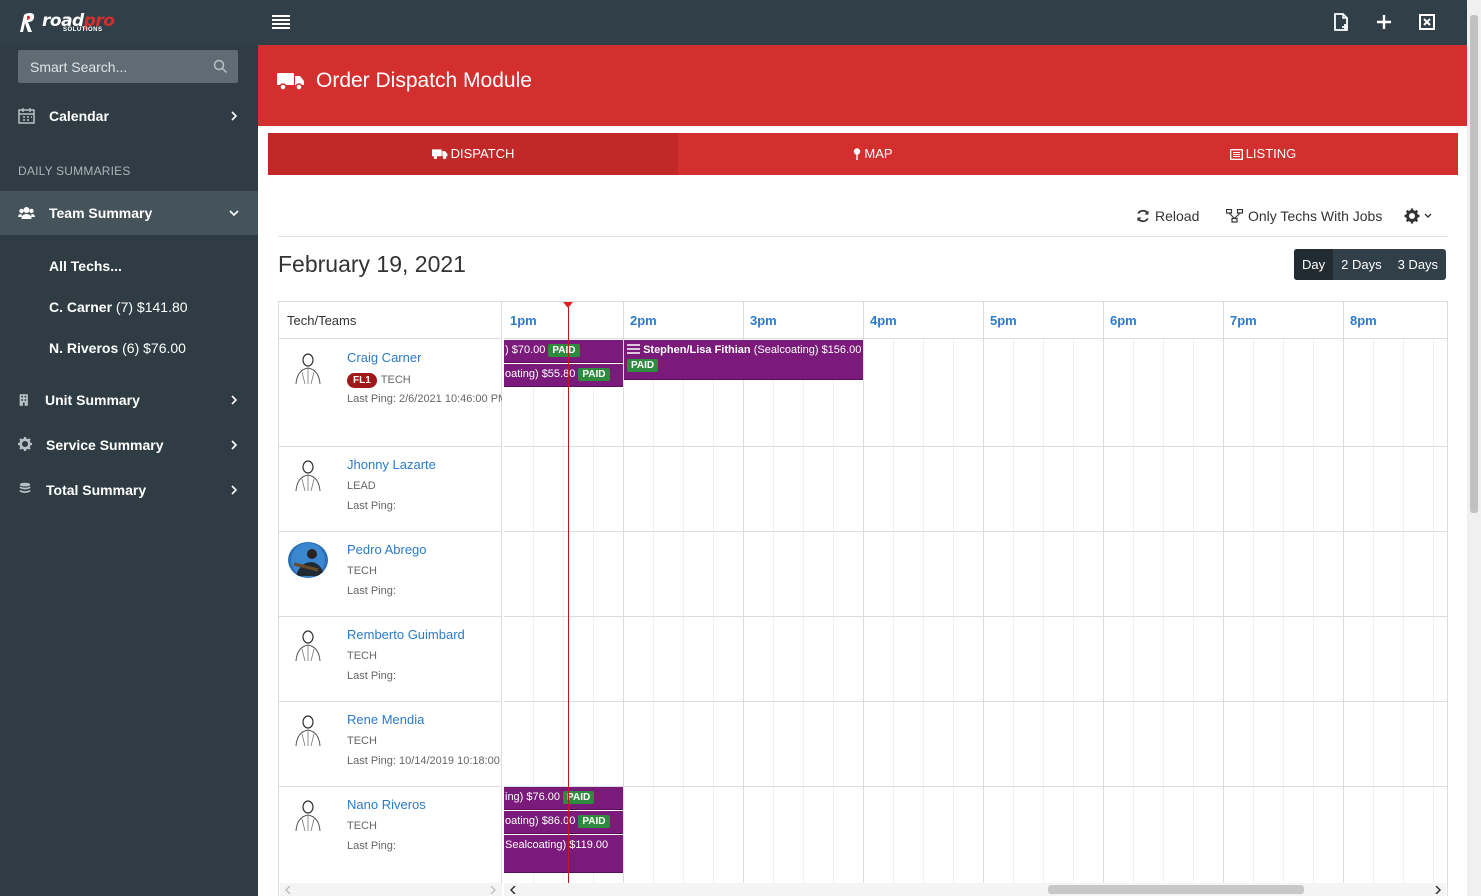 Image resolution: width=1481 pixels, height=896 pixels. Describe the element at coordinates (1341, 22) in the screenshot. I see `new-document-icon` at that location.